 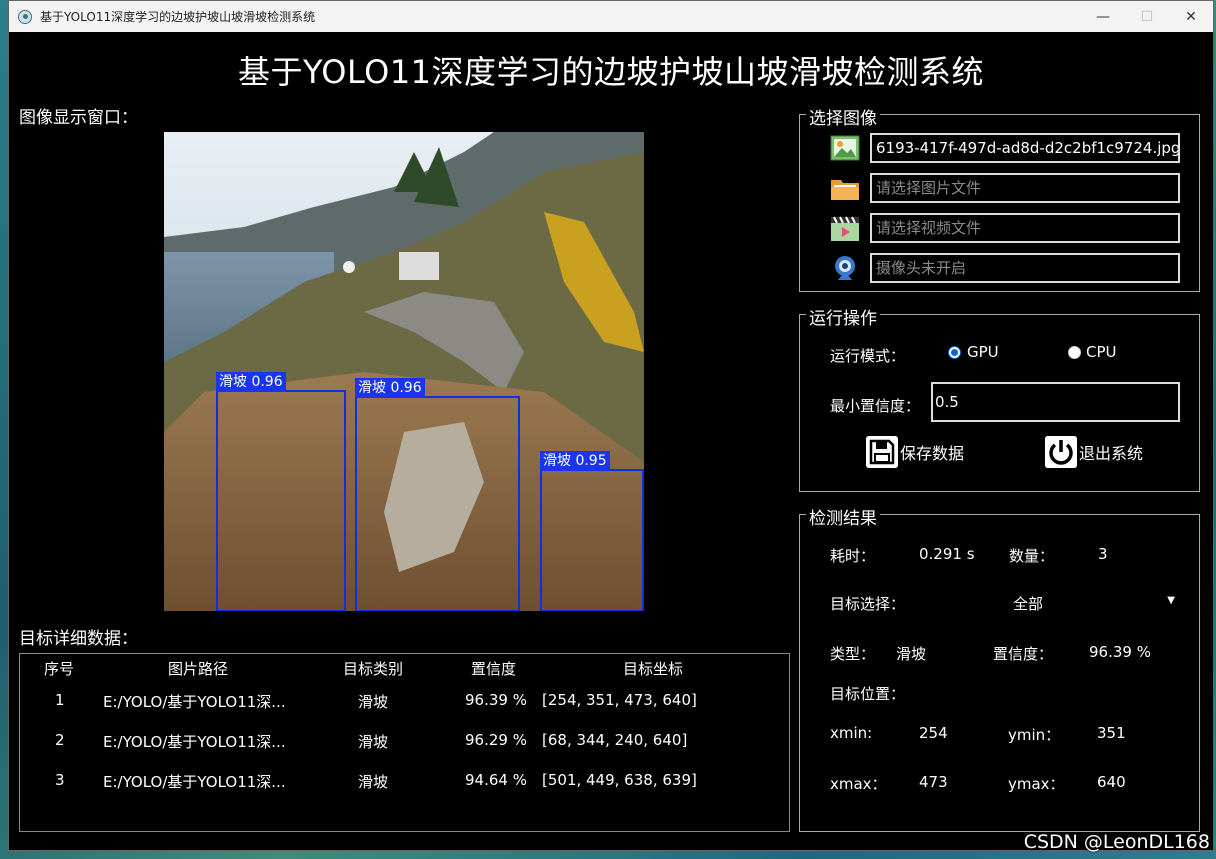 I want to click on cell-confidence: 96.29 %, so click(x=496, y=740).